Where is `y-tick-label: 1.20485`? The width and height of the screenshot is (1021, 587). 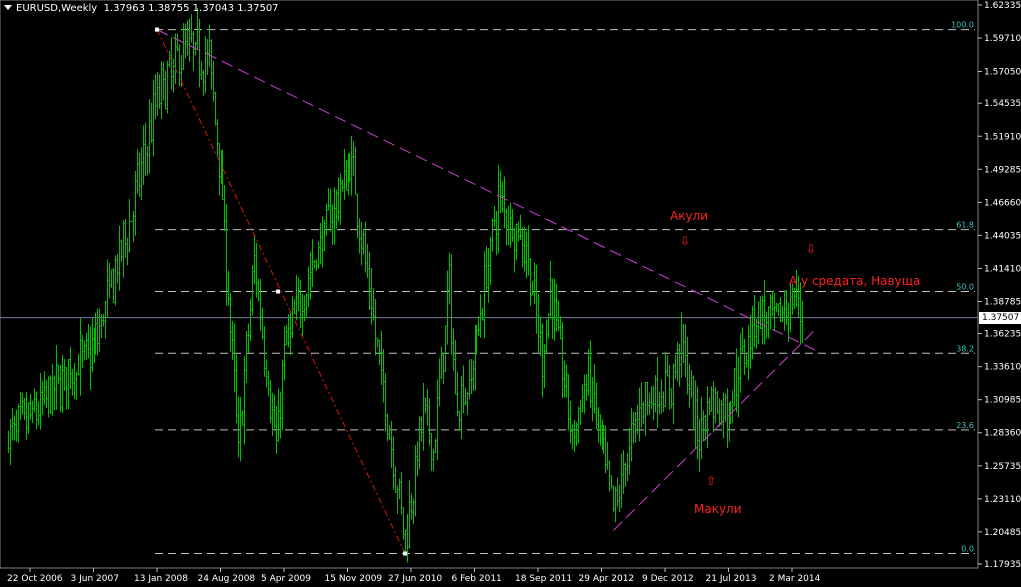 y-tick-label: 1.20485 is located at coordinates (1002, 533).